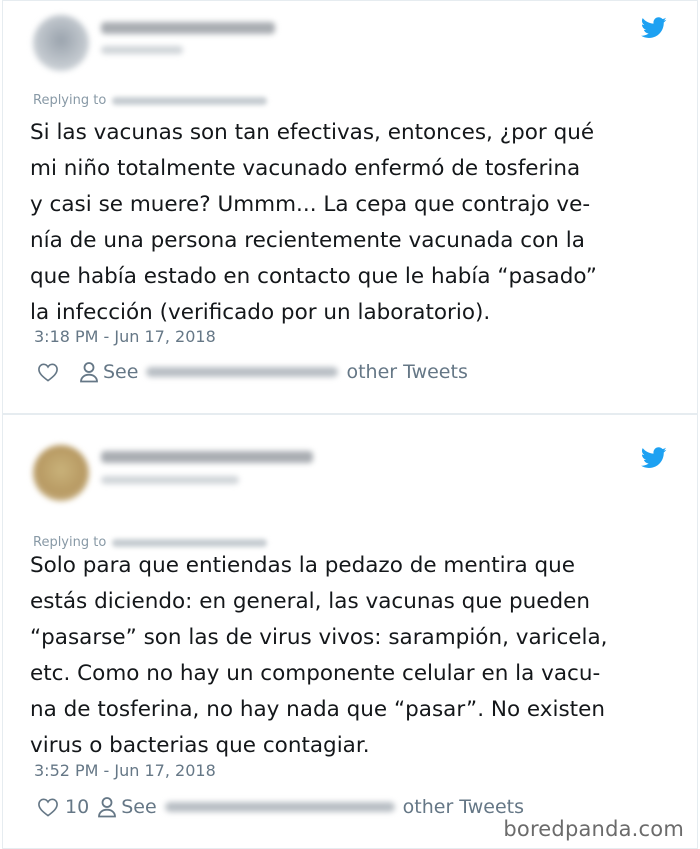 This screenshot has width=700, height=849. Describe the element at coordinates (125, 770) in the screenshot. I see `tweet-timestamp: 3:52 PM - Jun 17, 2018` at that location.